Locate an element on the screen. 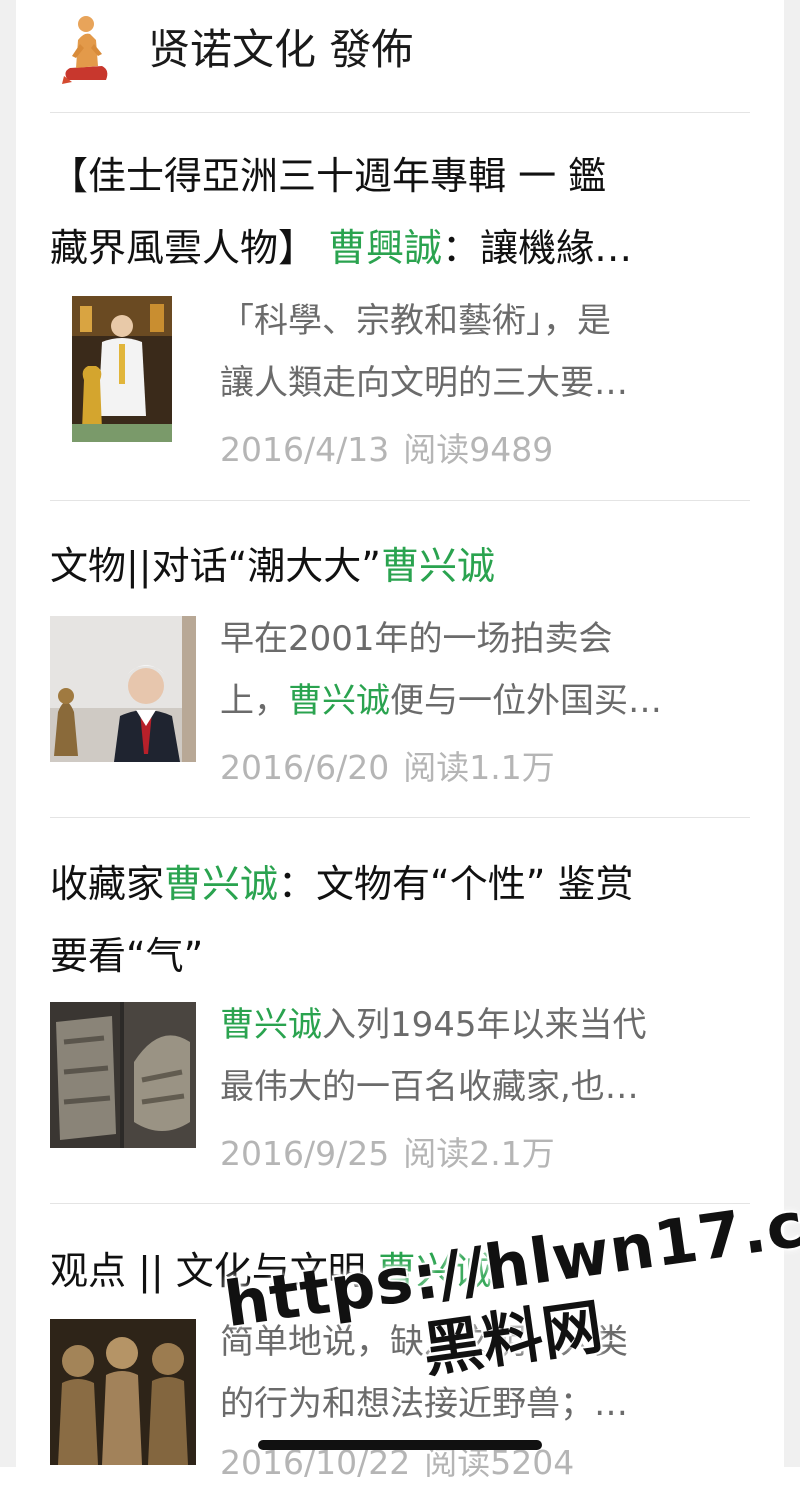  title-line: 【佳士得亞洲三十週年專輯 一 鑑 is located at coordinates (400, 176).